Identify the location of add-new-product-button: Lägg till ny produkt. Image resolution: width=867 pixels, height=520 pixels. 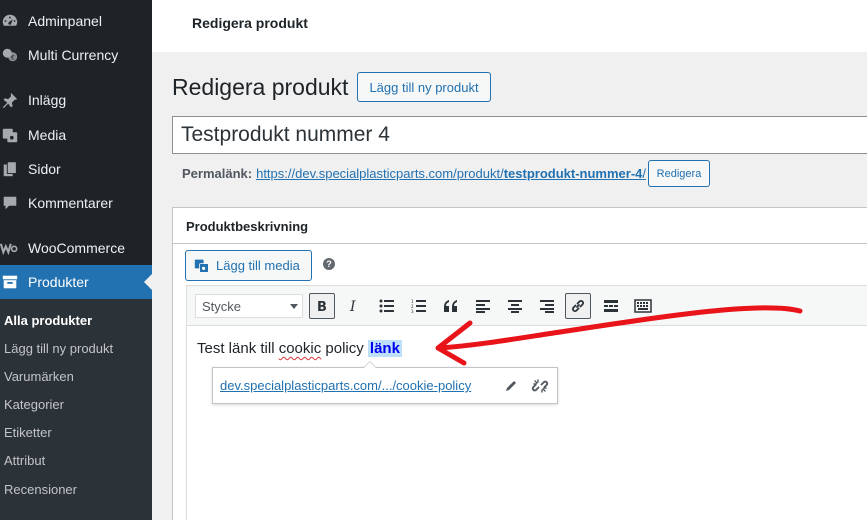
(424, 87).